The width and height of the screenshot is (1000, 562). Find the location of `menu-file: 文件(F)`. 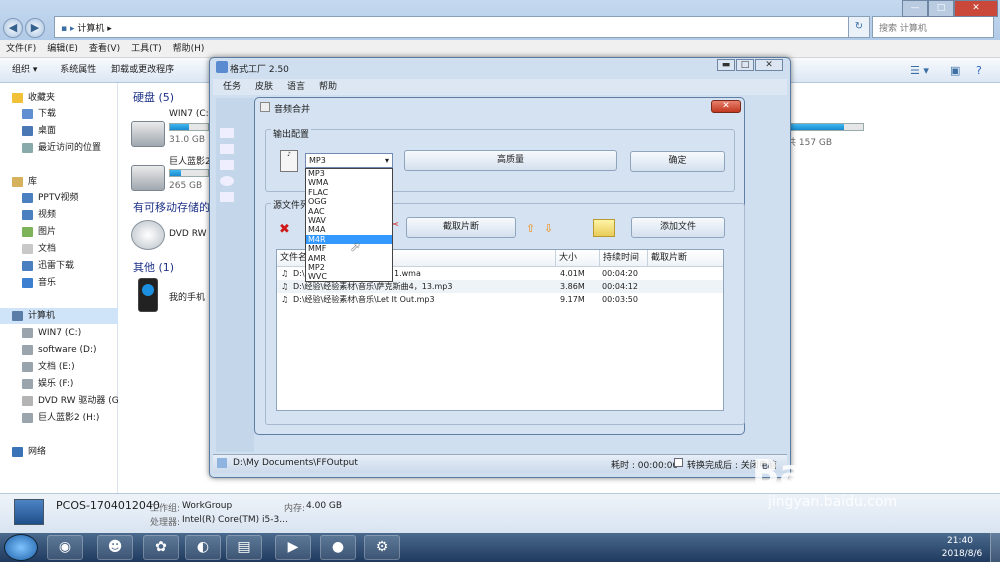

menu-file: 文件(F) is located at coordinates (21, 49).